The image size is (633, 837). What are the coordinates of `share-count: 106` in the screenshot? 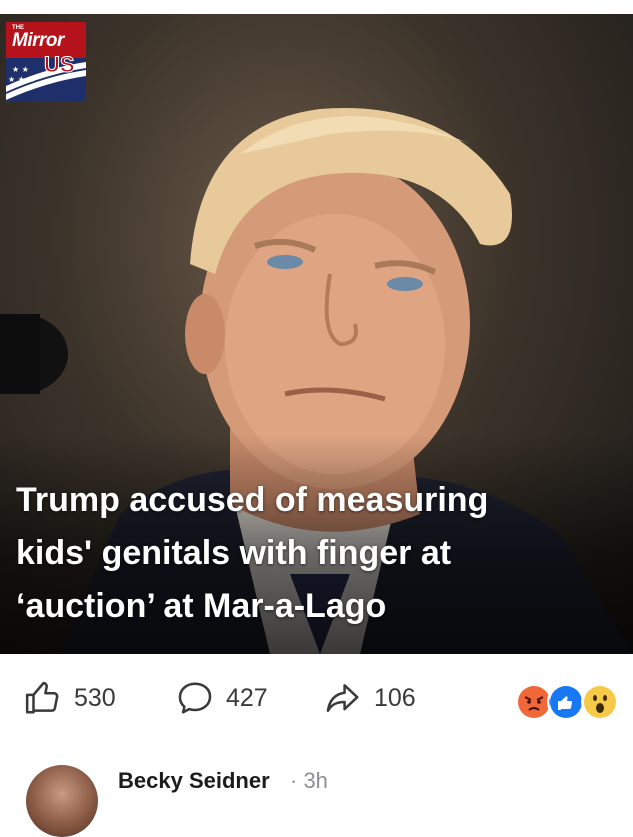 It's located at (395, 697).